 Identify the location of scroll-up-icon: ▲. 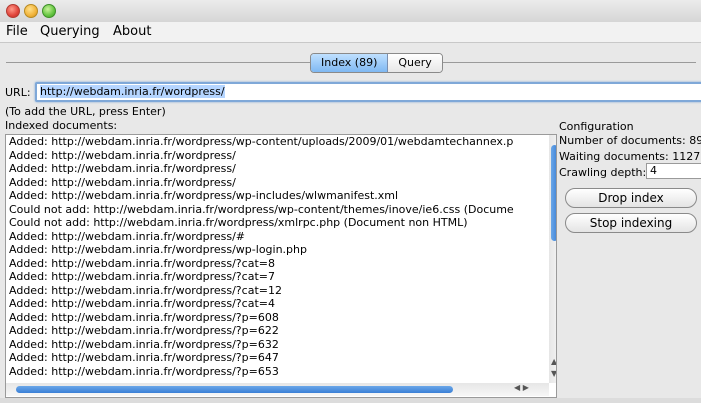
(553, 361).